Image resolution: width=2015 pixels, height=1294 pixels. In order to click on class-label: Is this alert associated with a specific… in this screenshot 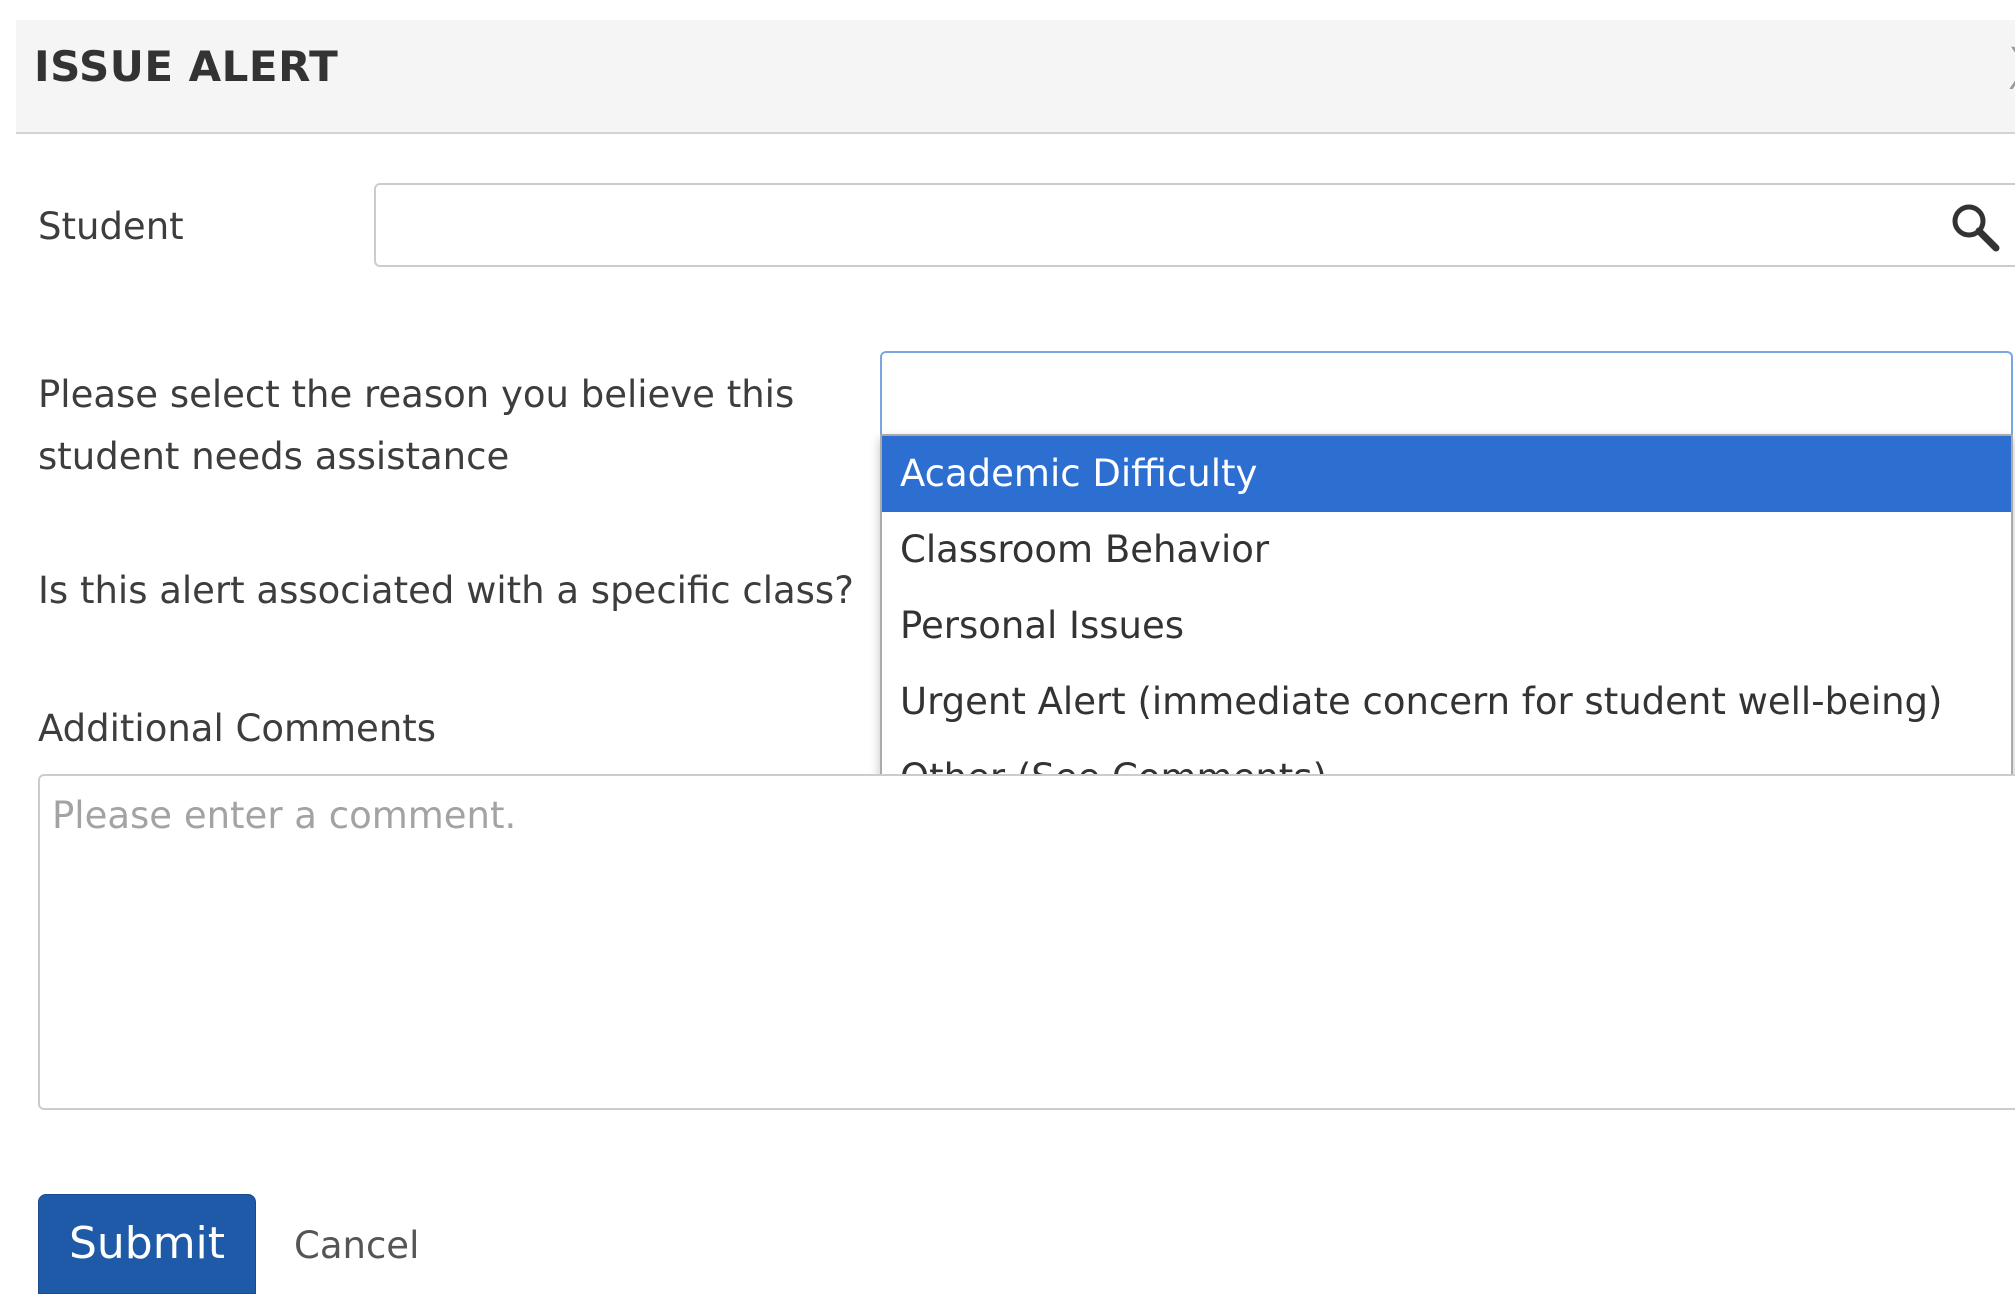, I will do `click(446, 590)`.